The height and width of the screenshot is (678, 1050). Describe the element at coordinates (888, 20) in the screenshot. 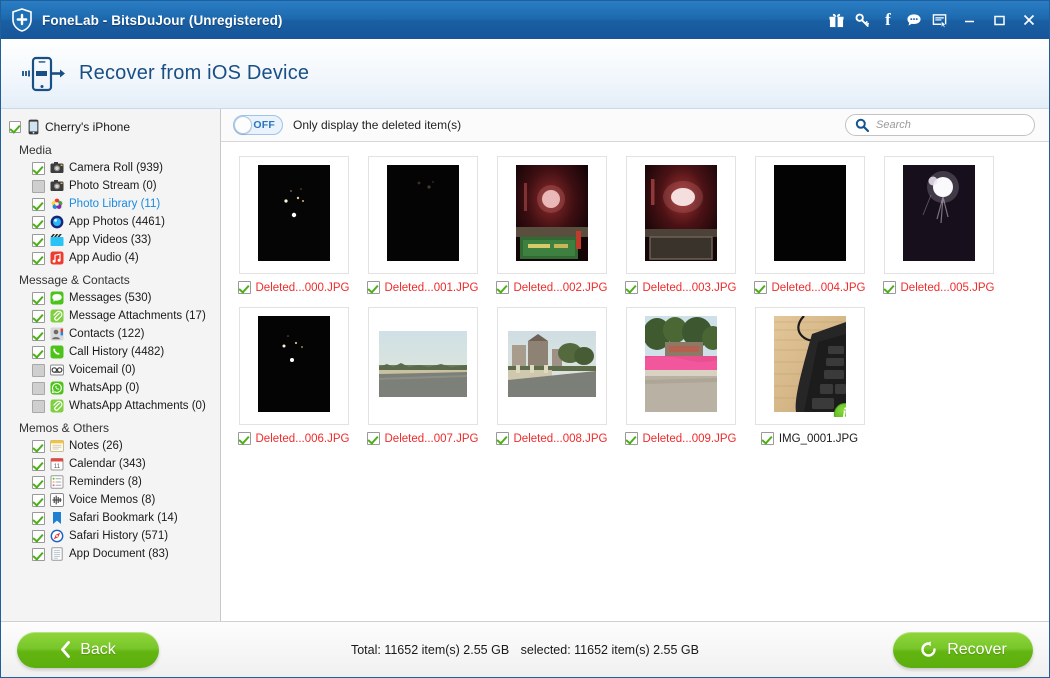

I see `facebook-icon: f` at that location.